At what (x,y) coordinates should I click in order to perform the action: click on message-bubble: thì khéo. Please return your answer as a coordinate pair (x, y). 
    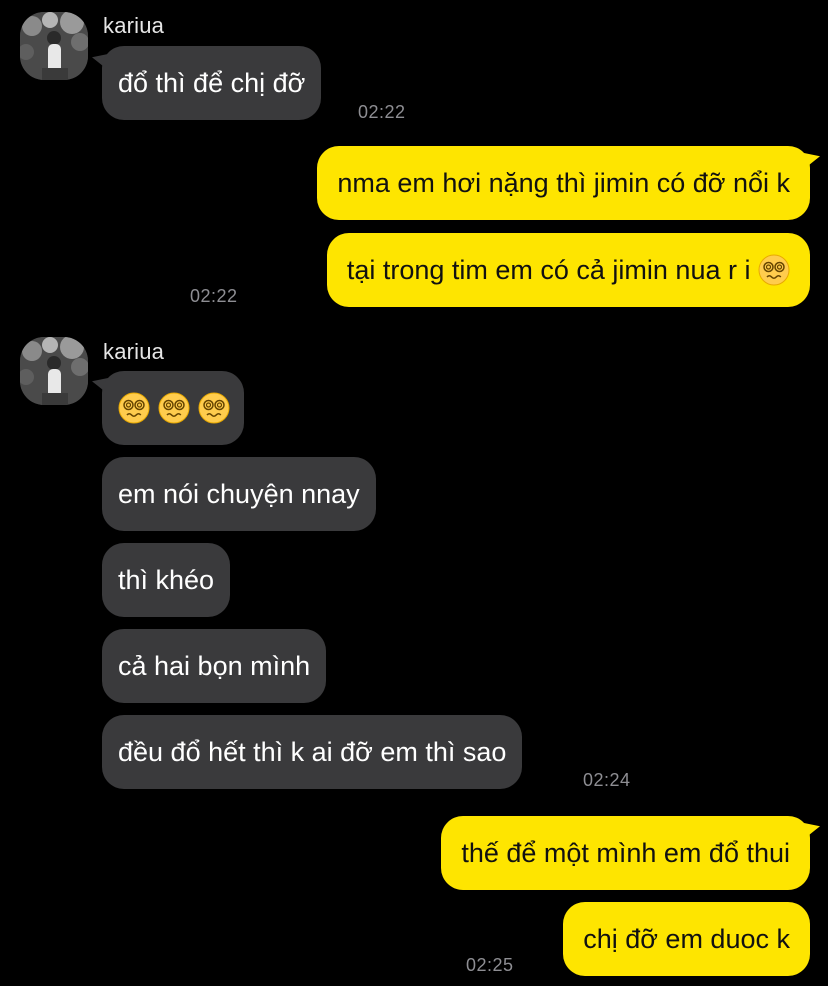
    Looking at the image, I should click on (166, 580).